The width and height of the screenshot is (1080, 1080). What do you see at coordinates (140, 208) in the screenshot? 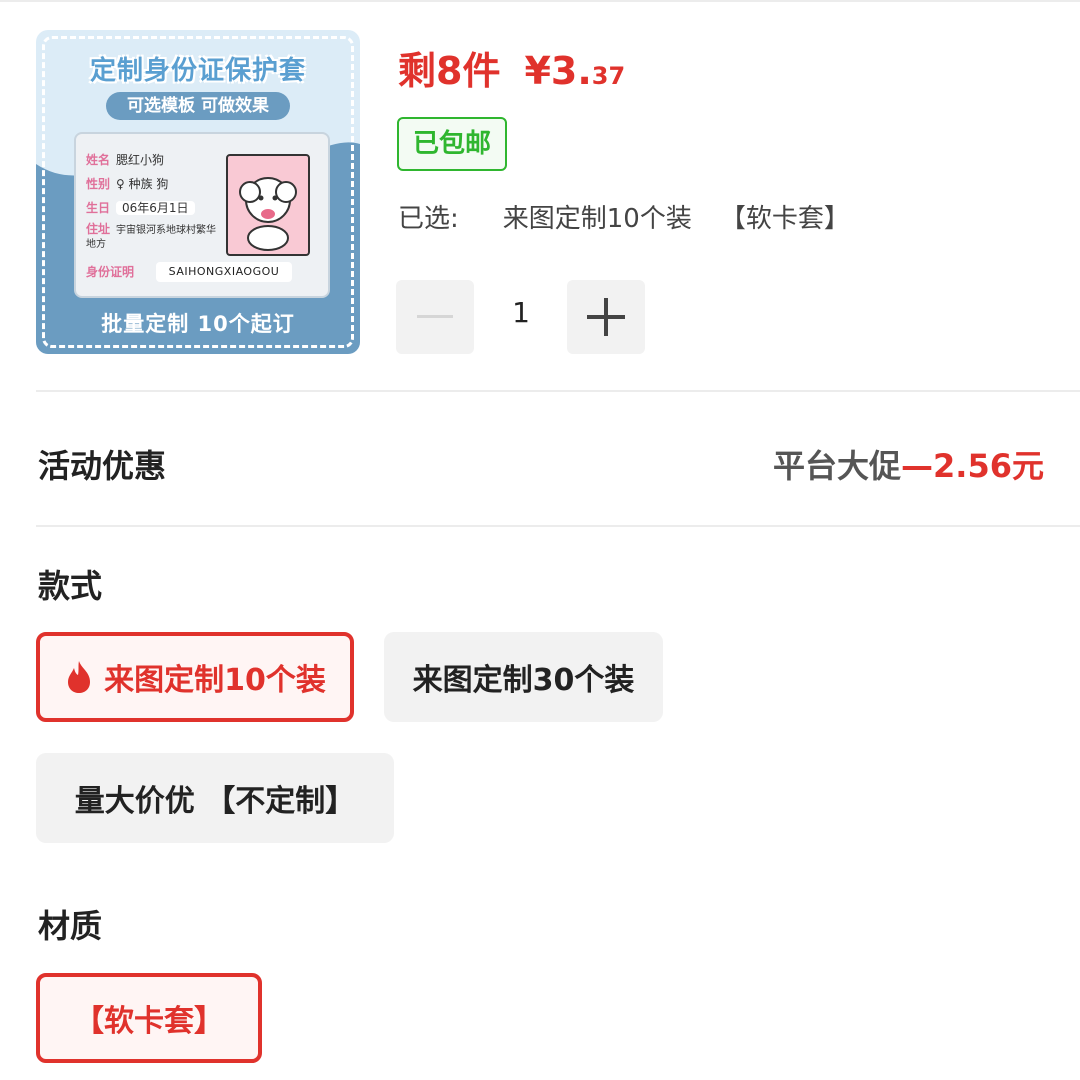
I see `card-row-birthday: 生日 06年6月1日` at bounding box center [140, 208].